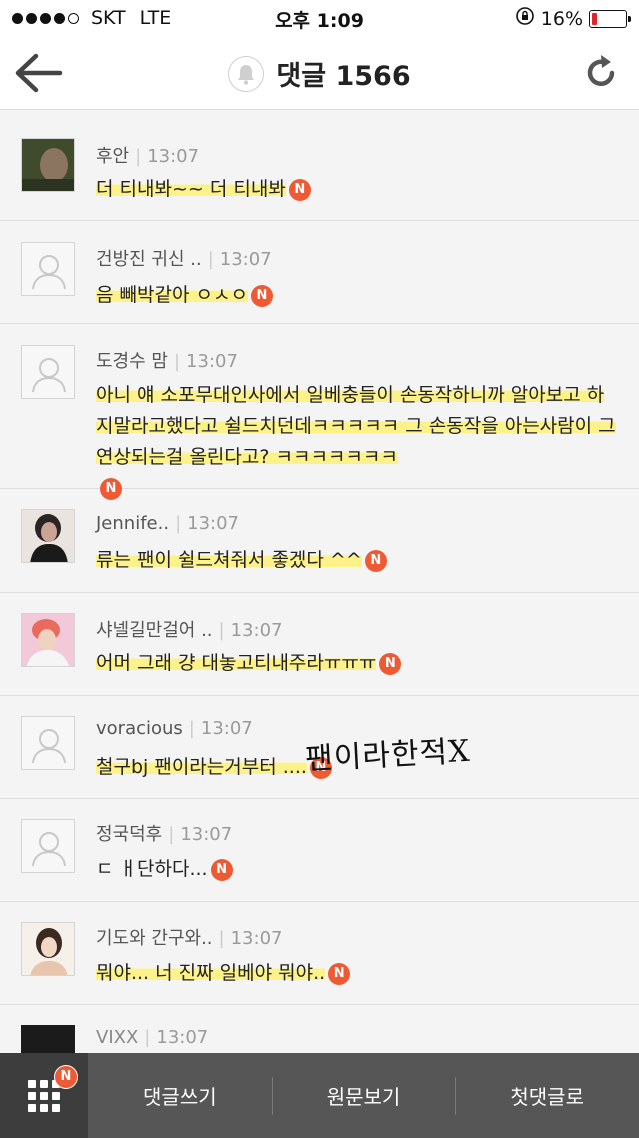 The height and width of the screenshot is (1138, 639). Describe the element at coordinates (319, 18) in the screenshot. I see `status-bar: SKT LTE 오후 1:09 16%` at that location.